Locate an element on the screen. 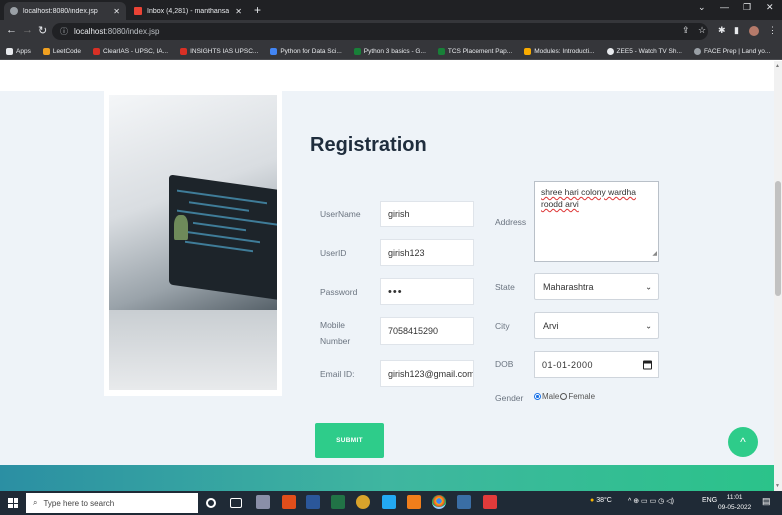  userid-field: girish123 is located at coordinates (427, 252).